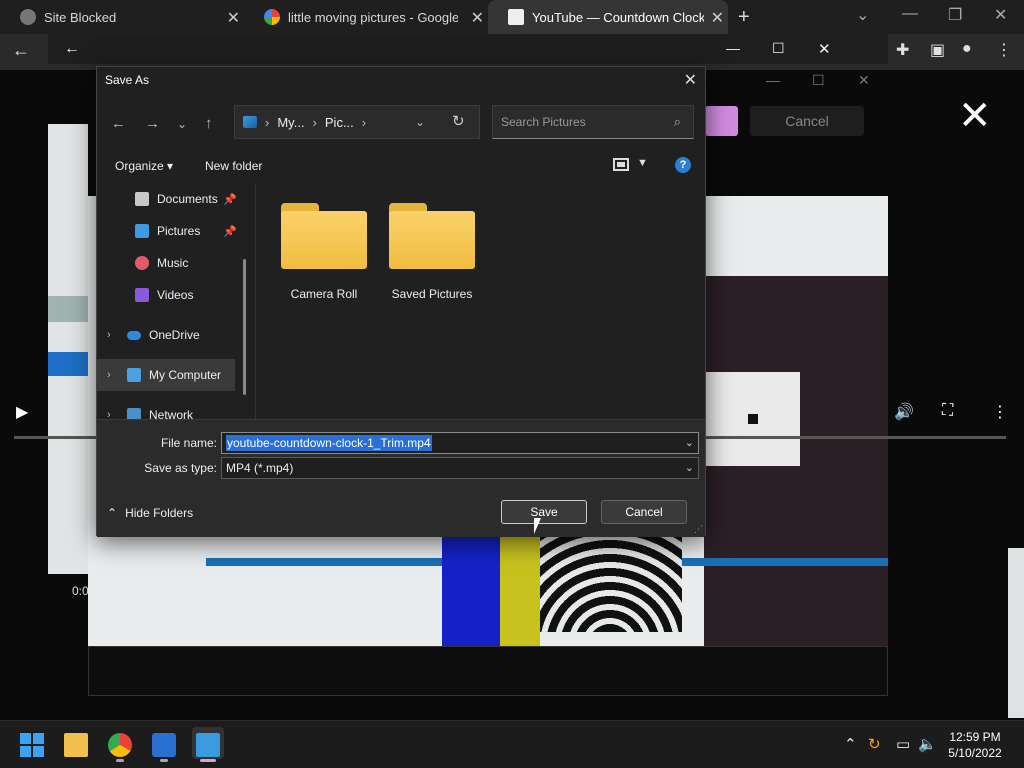  What do you see at coordinates (947, 411) in the screenshot?
I see `fullscreen-icon: ⛶` at bounding box center [947, 411].